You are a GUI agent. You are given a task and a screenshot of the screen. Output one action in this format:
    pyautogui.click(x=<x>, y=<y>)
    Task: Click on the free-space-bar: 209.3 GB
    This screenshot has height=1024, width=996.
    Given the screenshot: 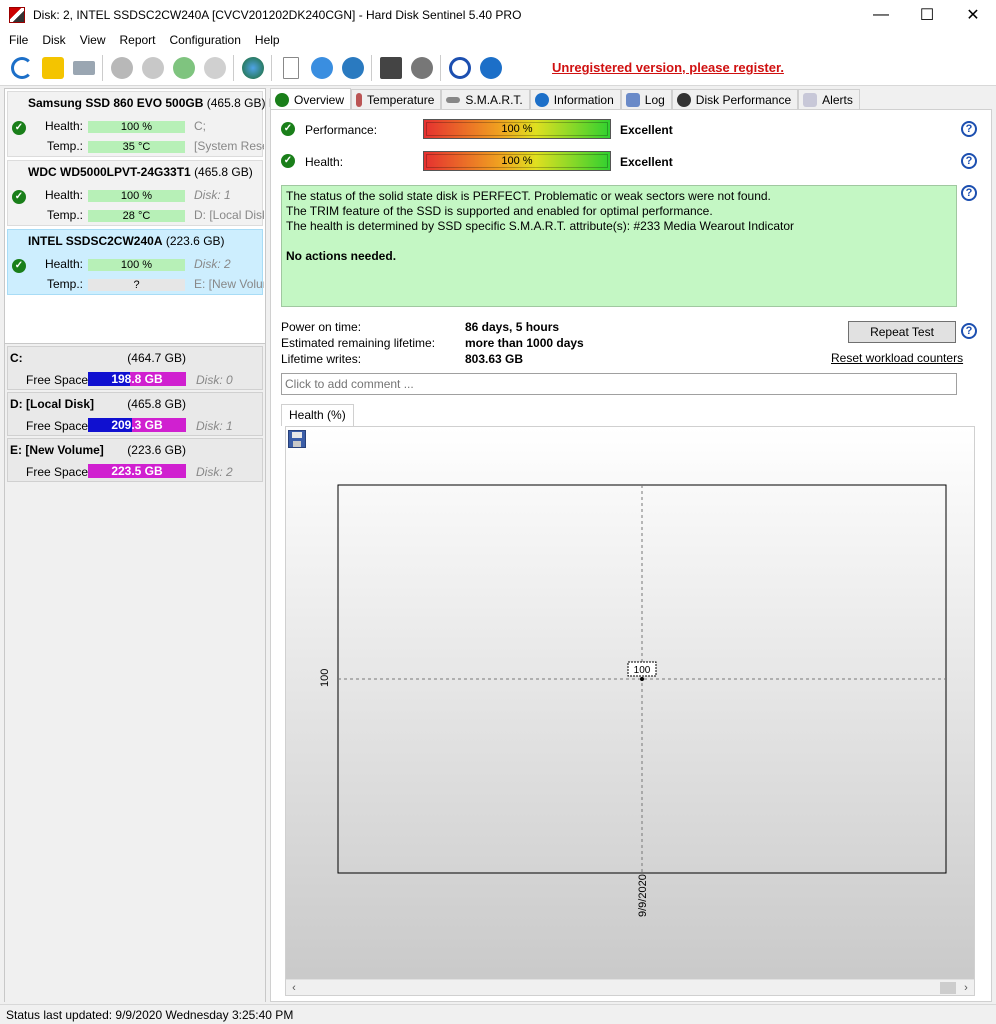 What is the action you would take?
    pyautogui.click(x=137, y=425)
    